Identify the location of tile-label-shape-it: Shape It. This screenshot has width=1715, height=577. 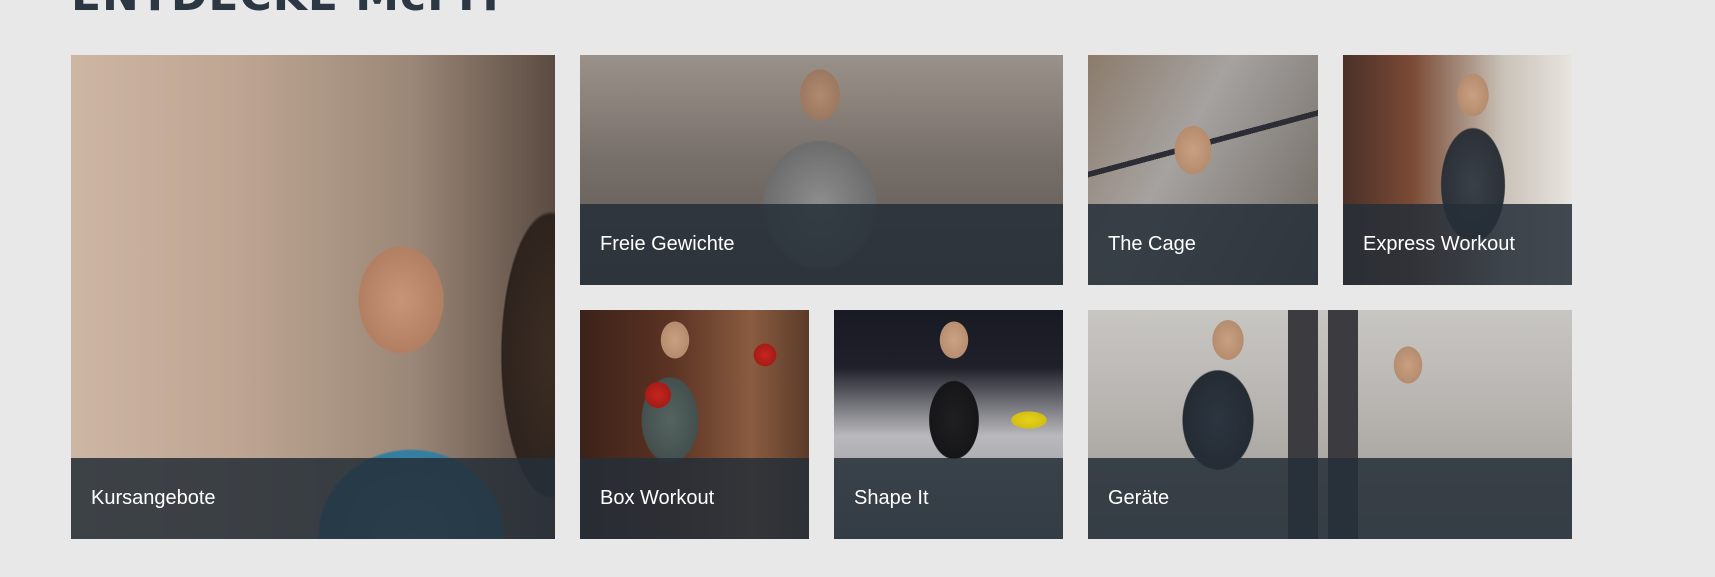
(891, 498).